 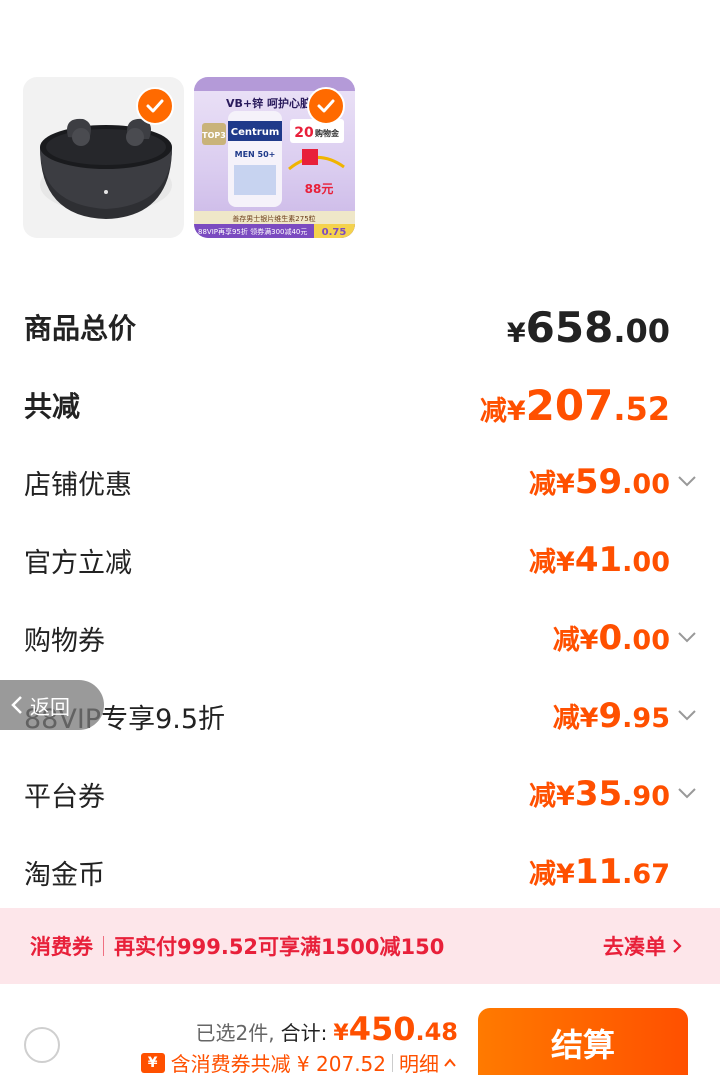 What do you see at coordinates (634, 947) in the screenshot?
I see `add-items-label: 去凑单` at bounding box center [634, 947].